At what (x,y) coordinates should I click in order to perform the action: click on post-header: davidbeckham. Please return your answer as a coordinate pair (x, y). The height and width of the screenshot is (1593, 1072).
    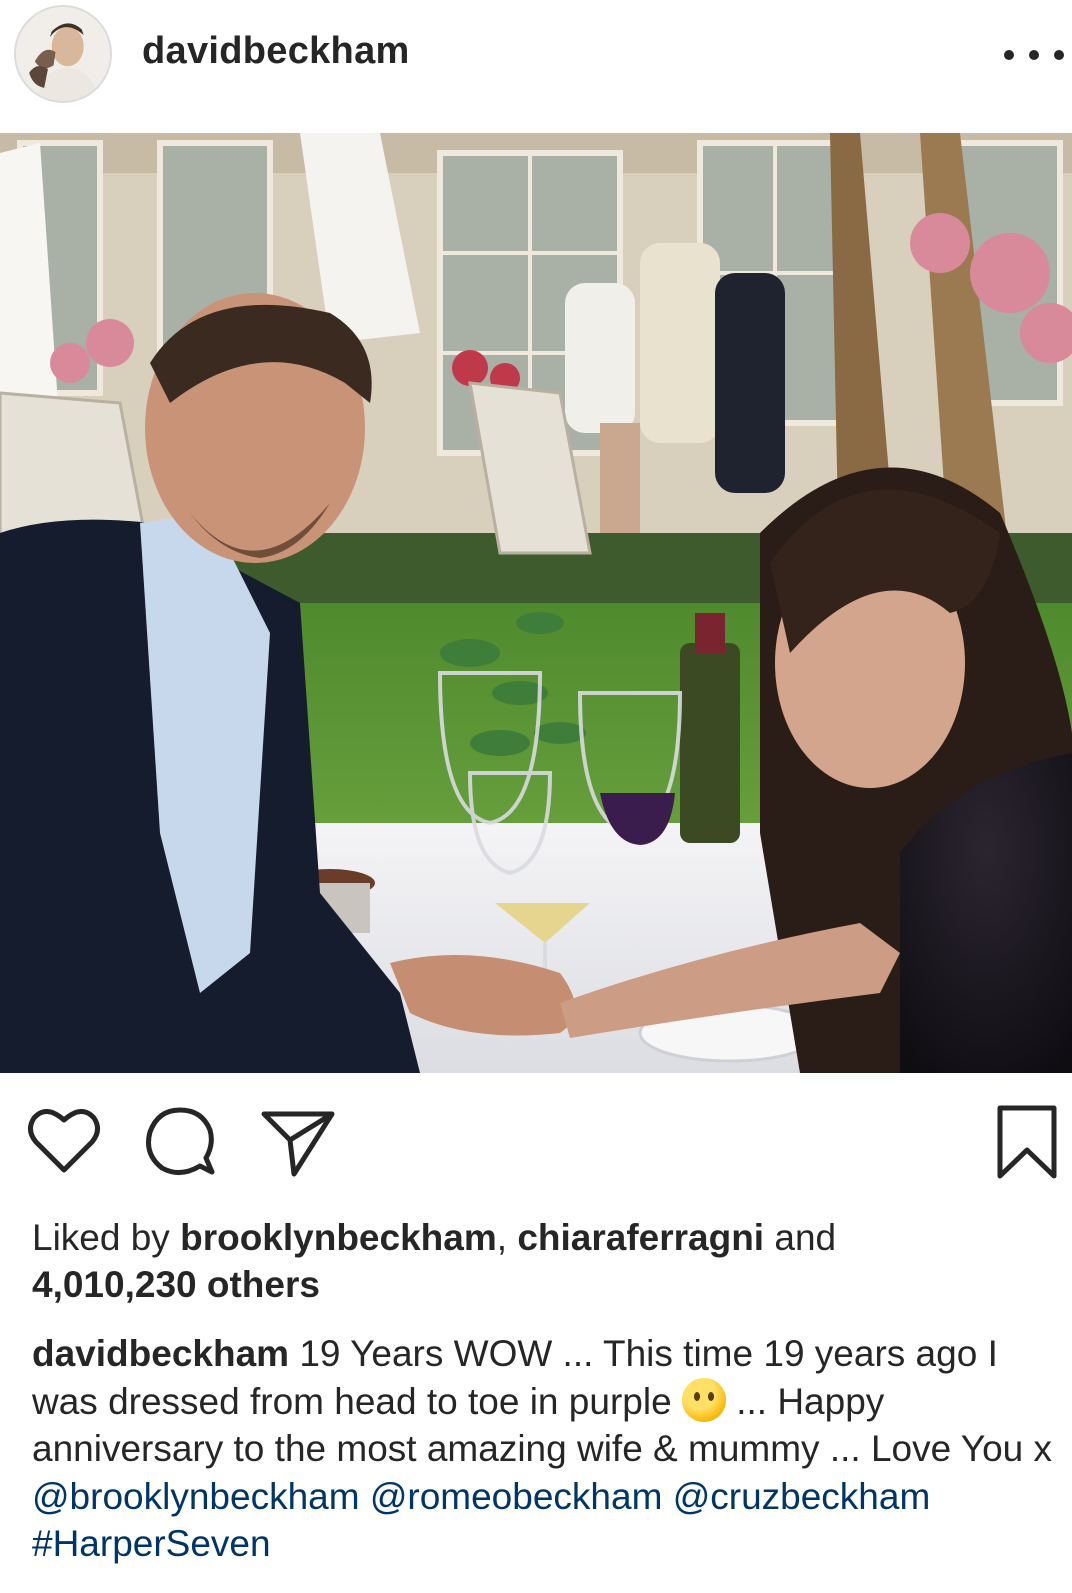
    Looking at the image, I should click on (536, 66).